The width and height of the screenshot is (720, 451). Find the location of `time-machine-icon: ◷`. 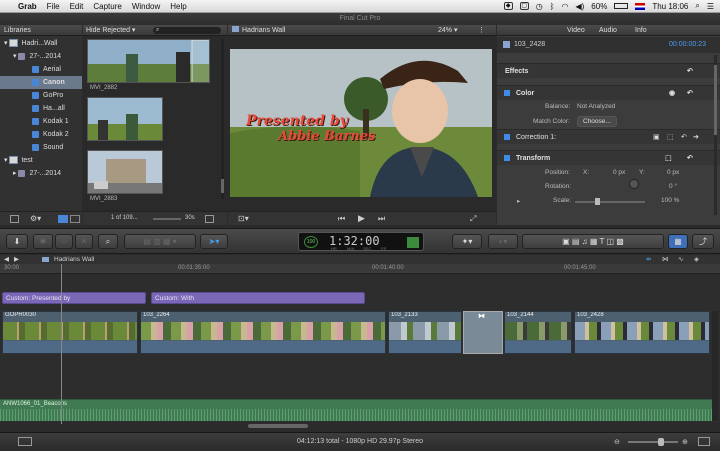

time-machine-icon: ◷ is located at coordinates (539, 6).